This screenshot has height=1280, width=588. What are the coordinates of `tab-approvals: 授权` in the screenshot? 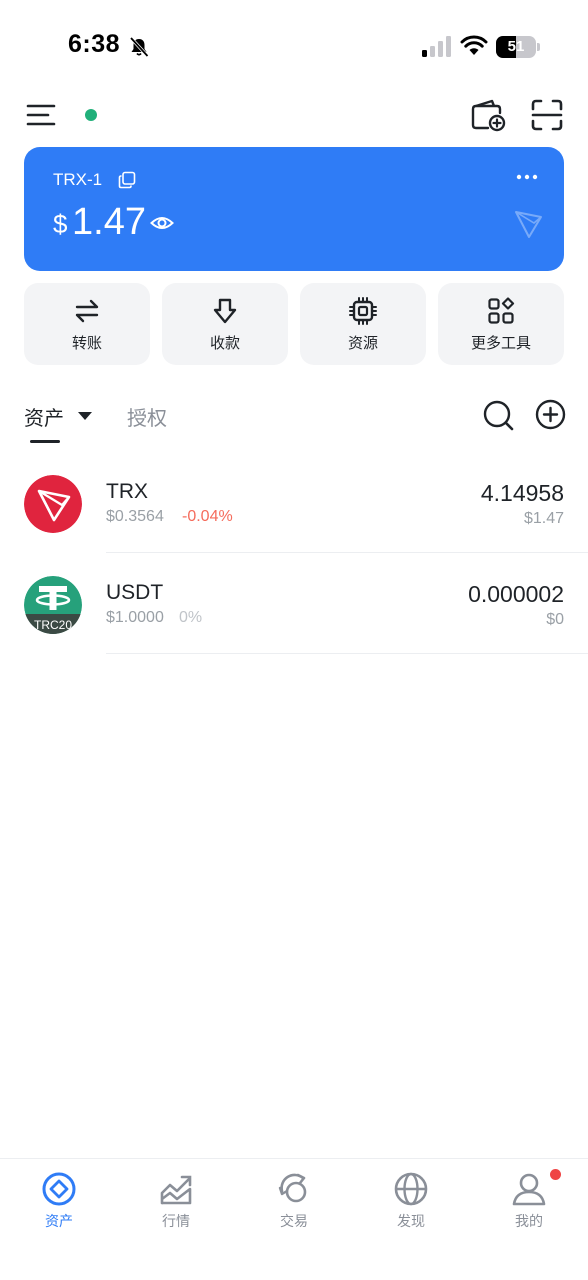 It's located at (147, 416).